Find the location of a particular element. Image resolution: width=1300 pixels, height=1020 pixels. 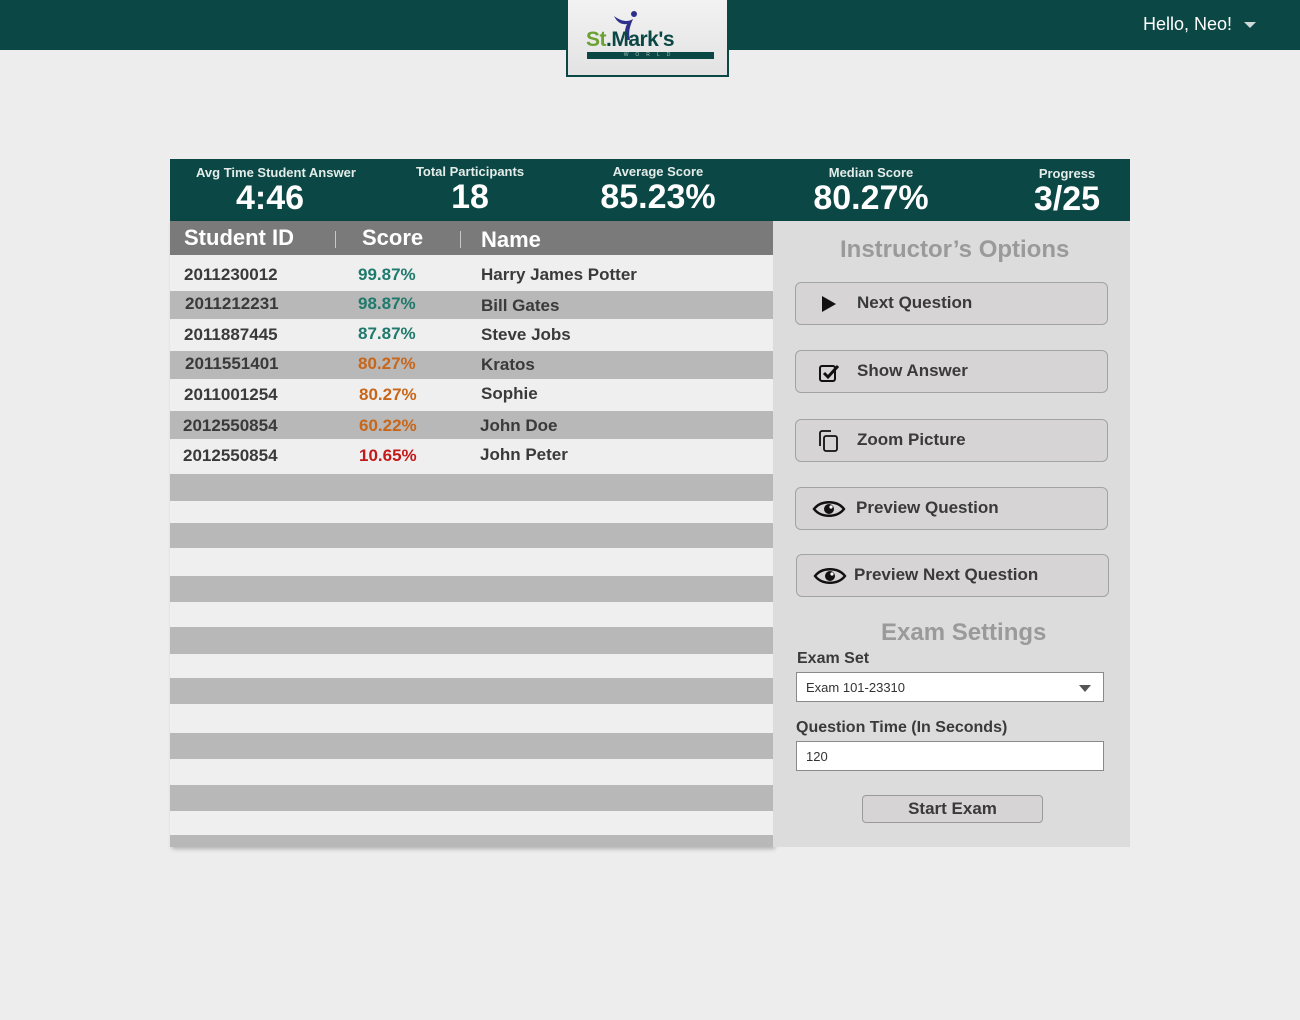

stat-value: 85.23% is located at coordinates (658, 197).